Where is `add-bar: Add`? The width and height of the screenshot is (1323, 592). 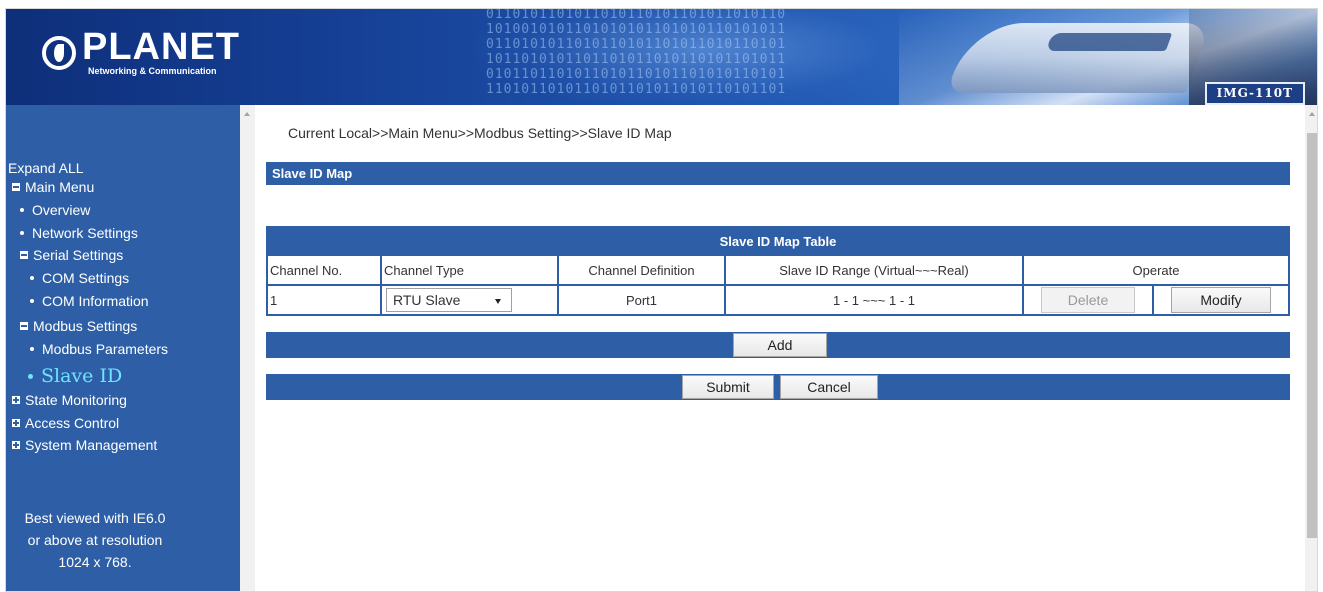
add-bar: Add is located at coordinates (778, 345).